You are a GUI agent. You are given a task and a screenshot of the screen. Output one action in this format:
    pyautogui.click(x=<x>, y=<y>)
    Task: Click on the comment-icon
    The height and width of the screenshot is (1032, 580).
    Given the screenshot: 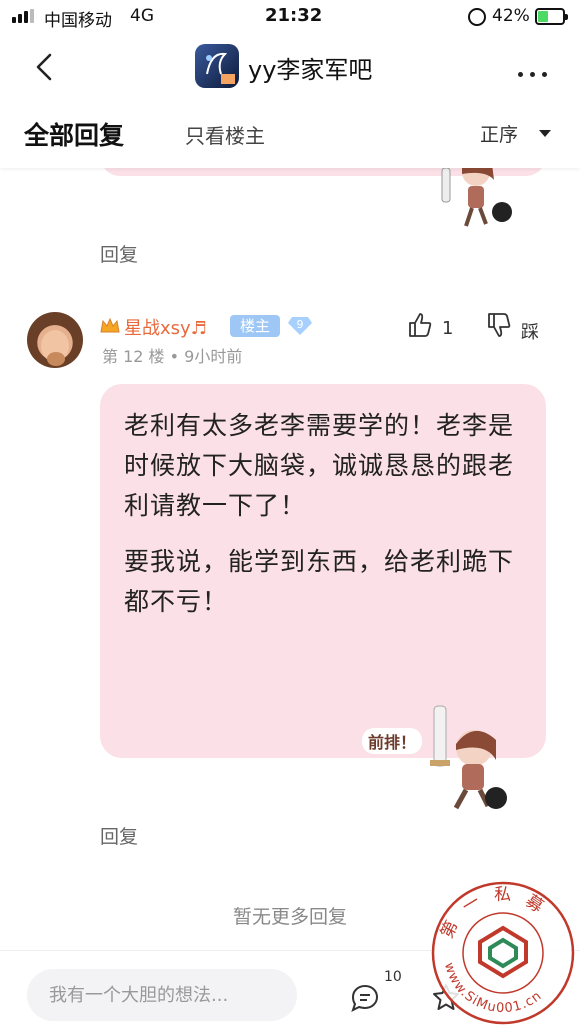 What is the action you would take?
    pyautogui.click(x=365, y=998)
    